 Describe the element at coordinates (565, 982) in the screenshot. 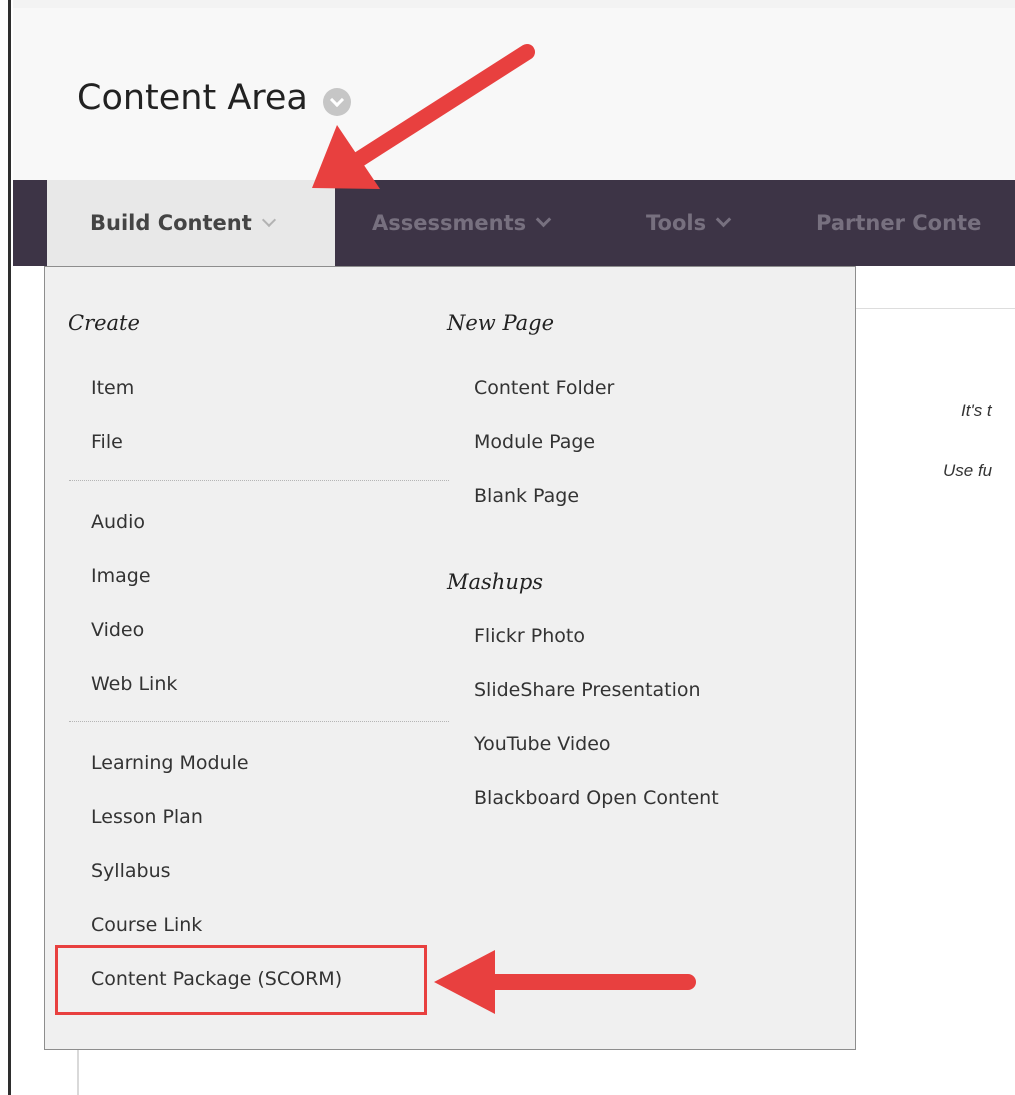

I see `arrow-annotation-bottom` at that location.